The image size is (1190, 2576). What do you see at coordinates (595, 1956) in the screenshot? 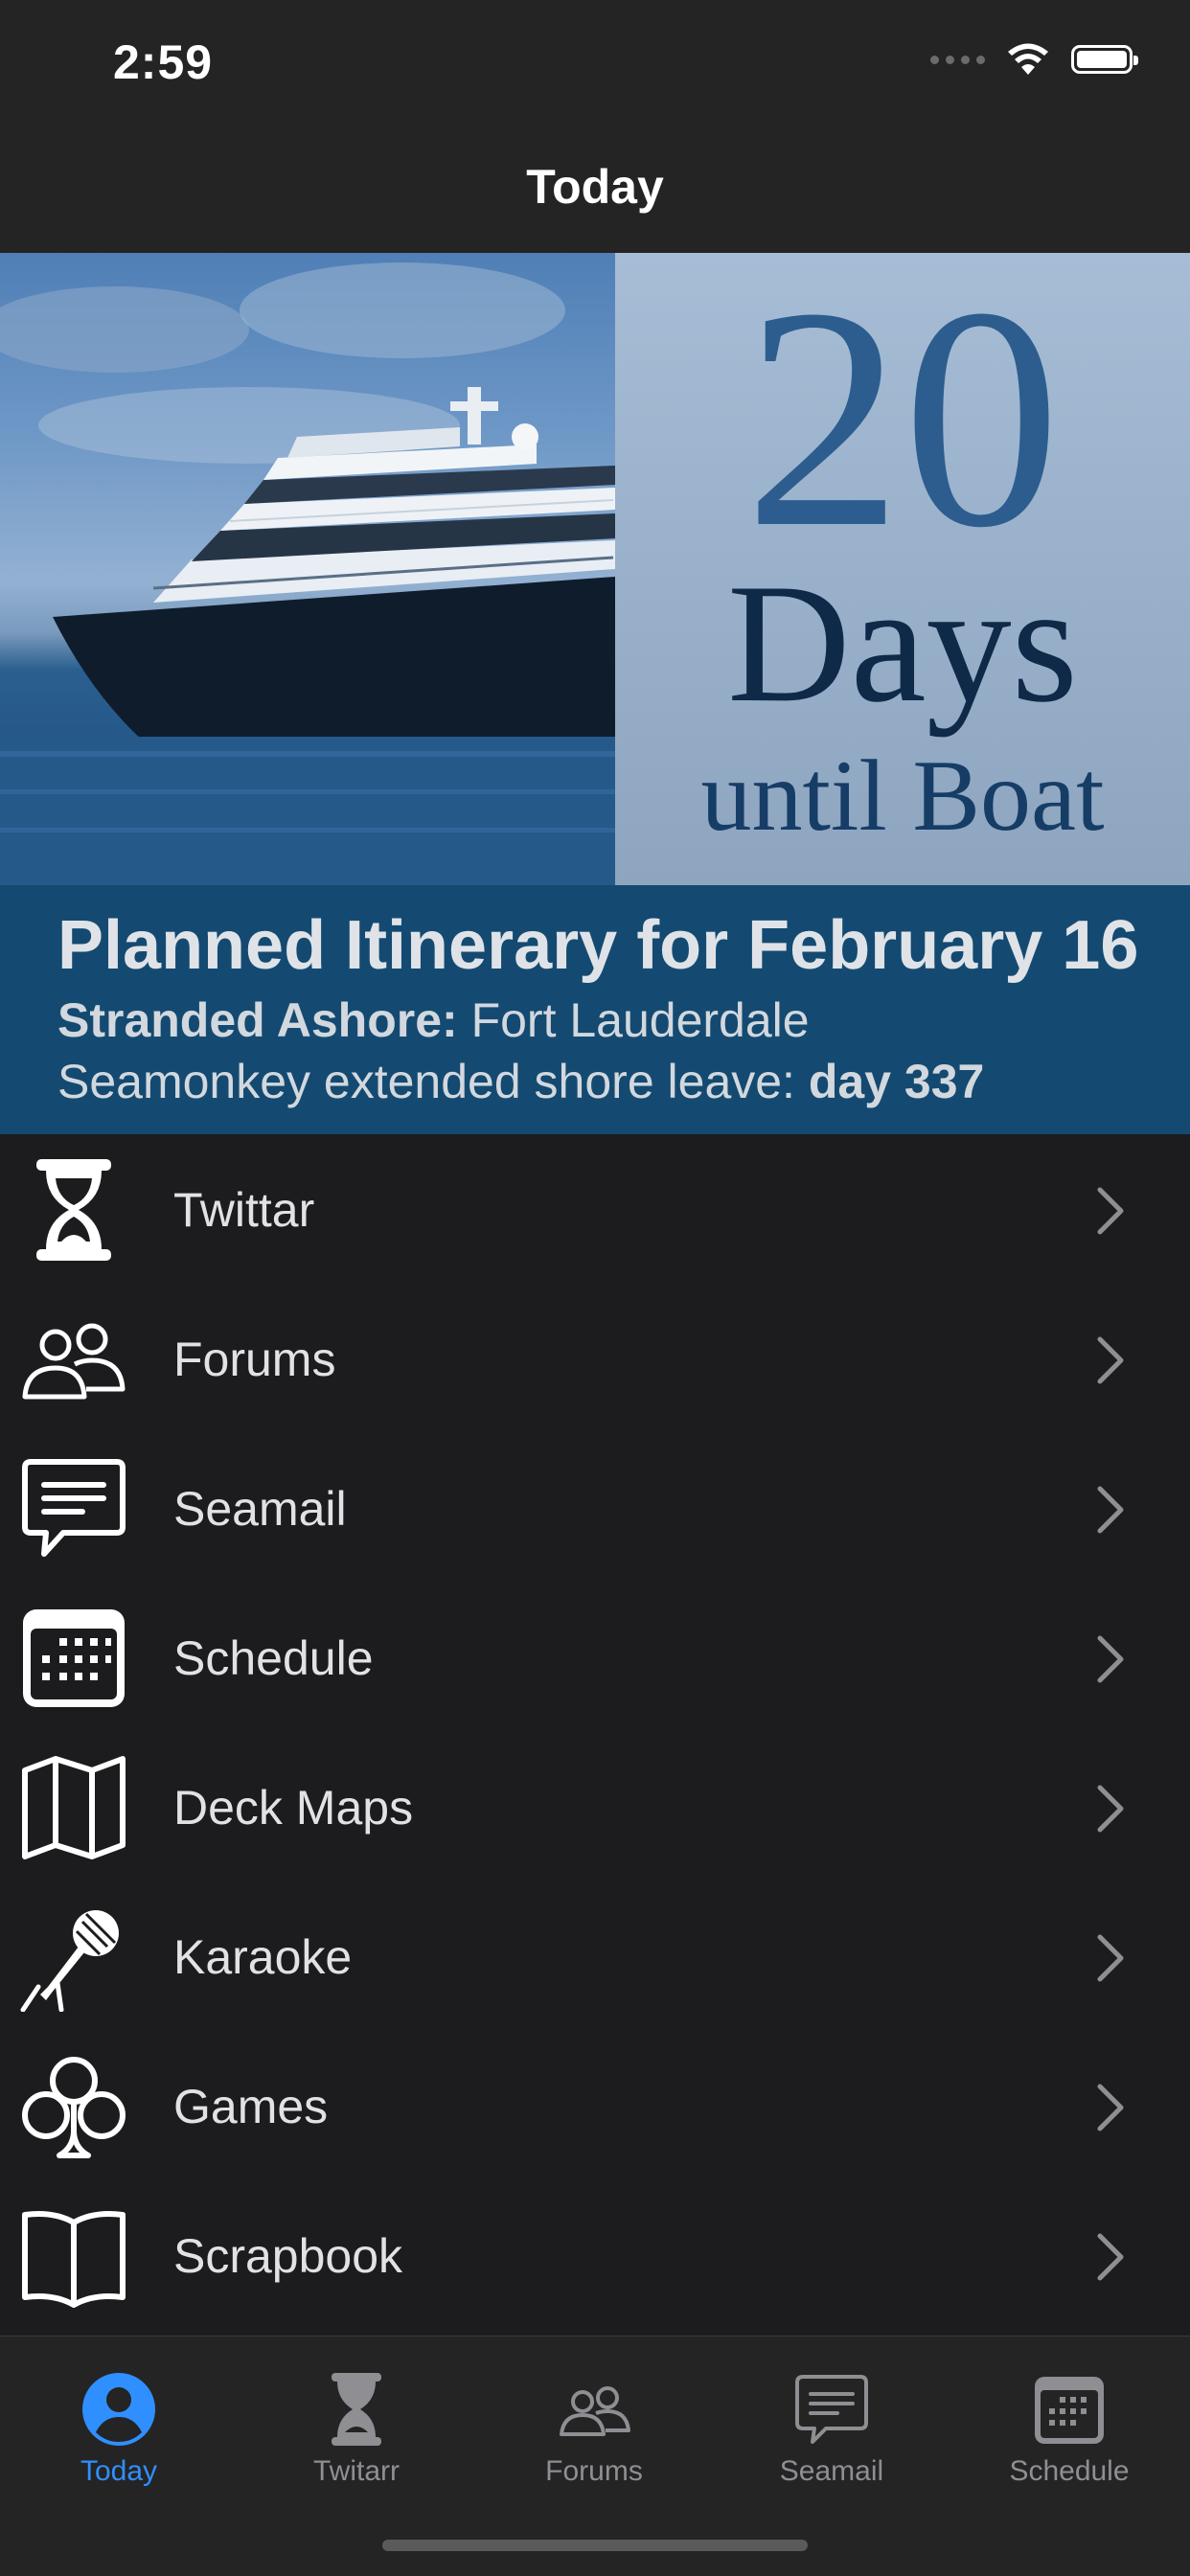
I see `menu-item-karaoke: Karaoke` at bounding box center [595, 1956].